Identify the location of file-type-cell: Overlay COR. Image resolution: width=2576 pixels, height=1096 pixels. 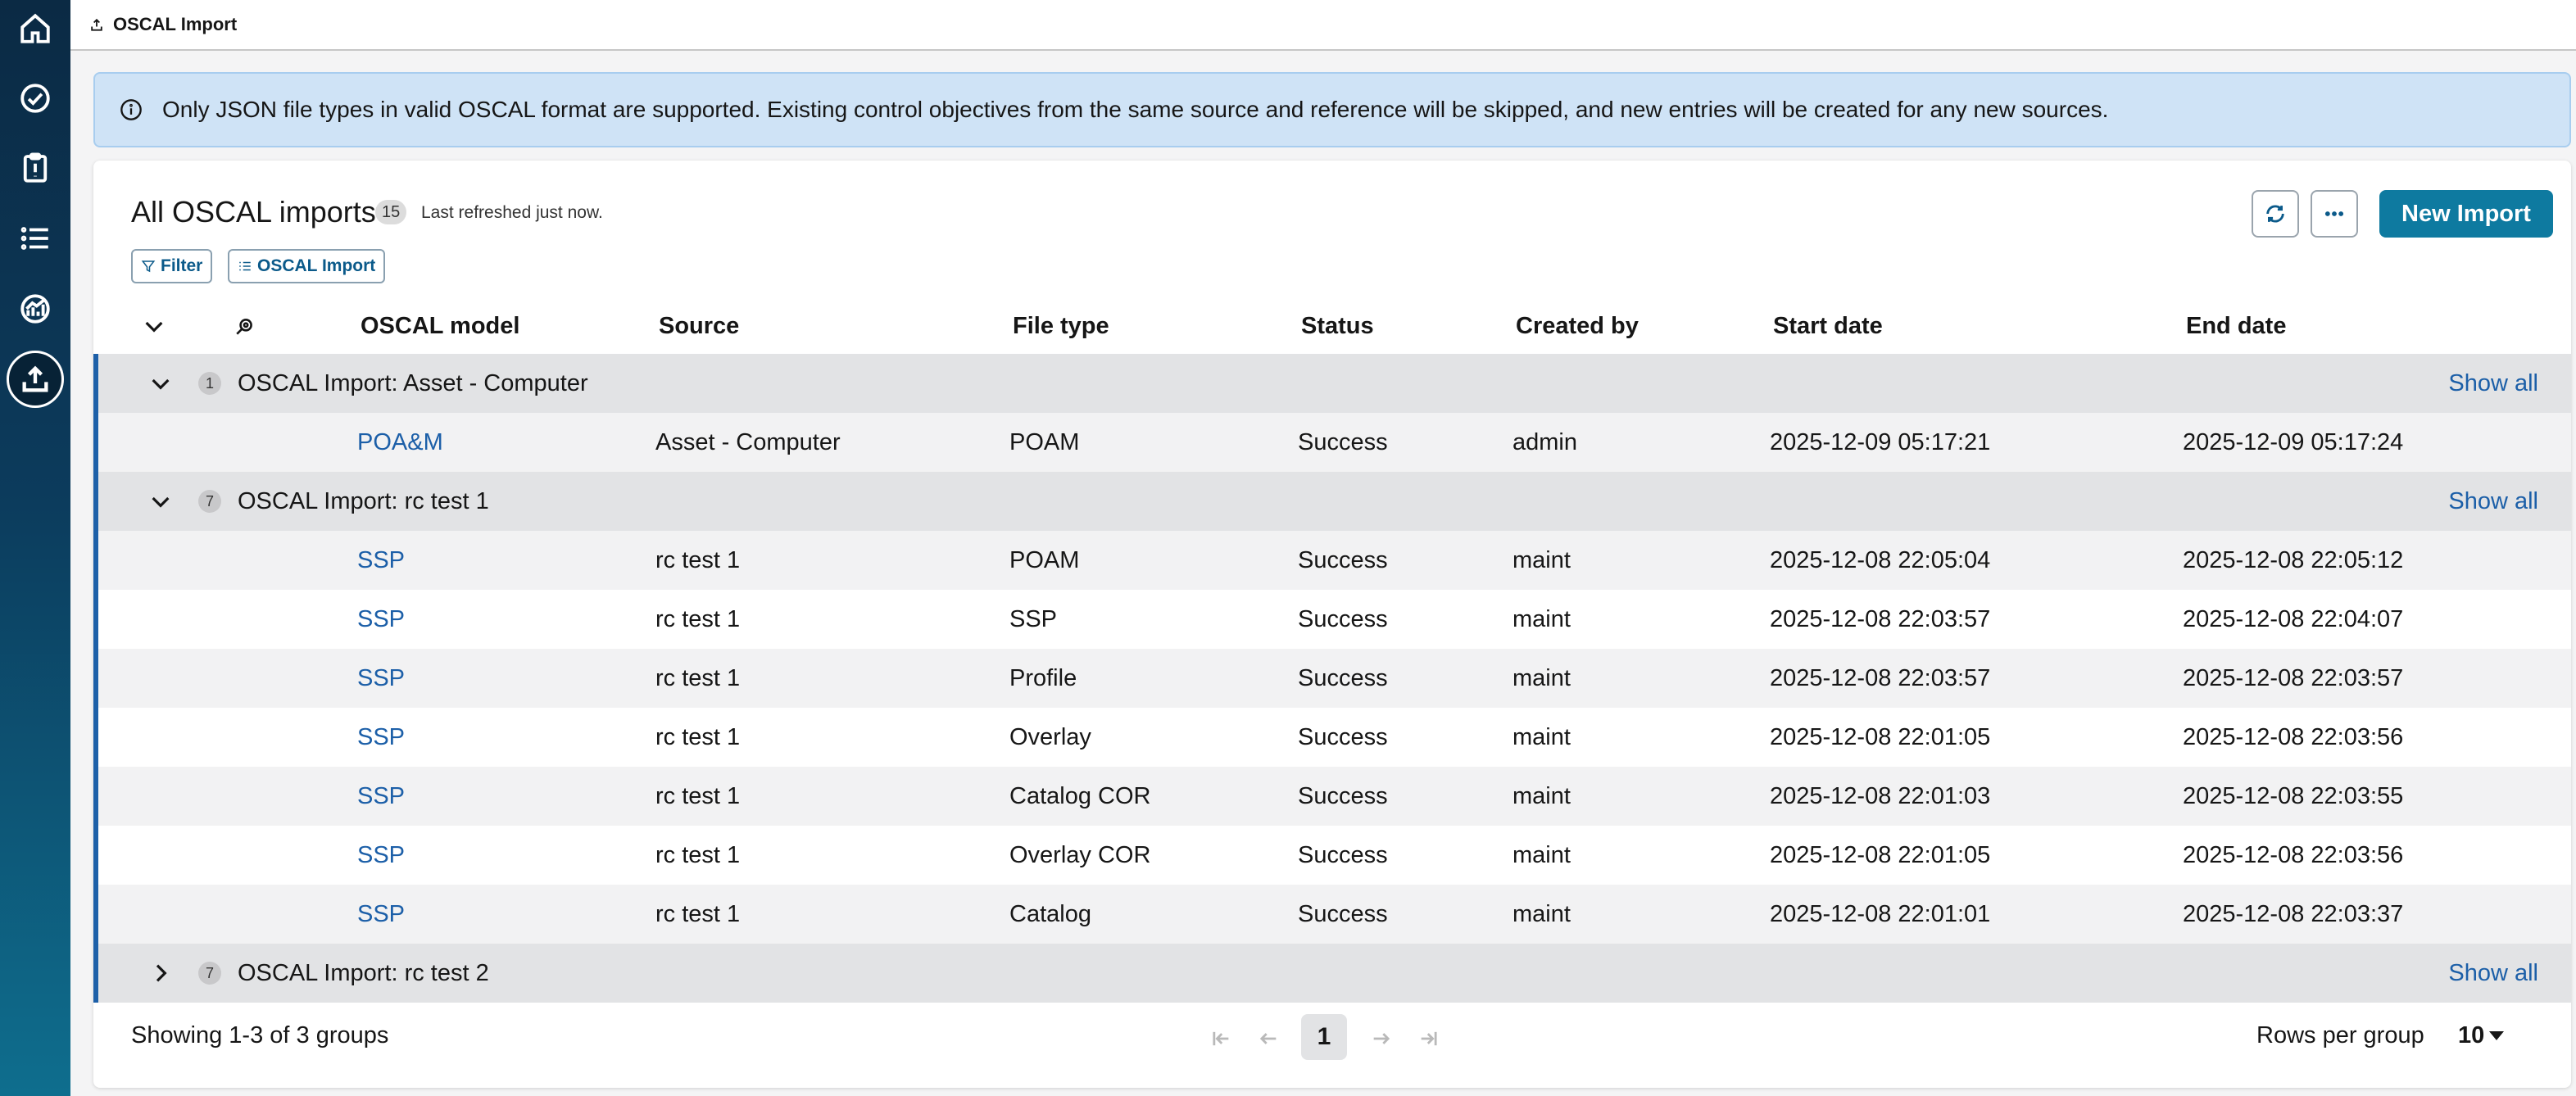
(1080, 855).